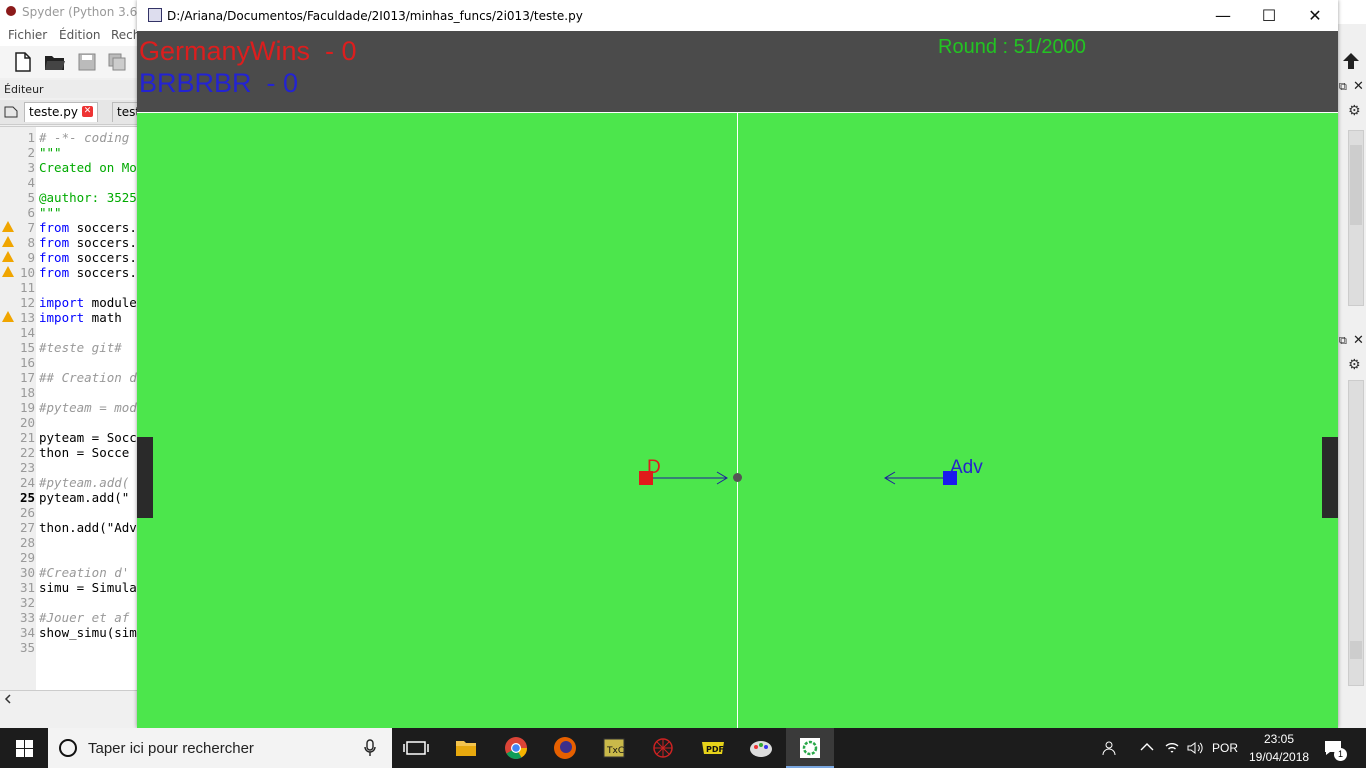 The width and height of the screenshot is (1366, 768). What do you see at coordinates (125, 35) in the screenshot?
I see `menu-recherche: Rech` at bounding box center [125, 35].